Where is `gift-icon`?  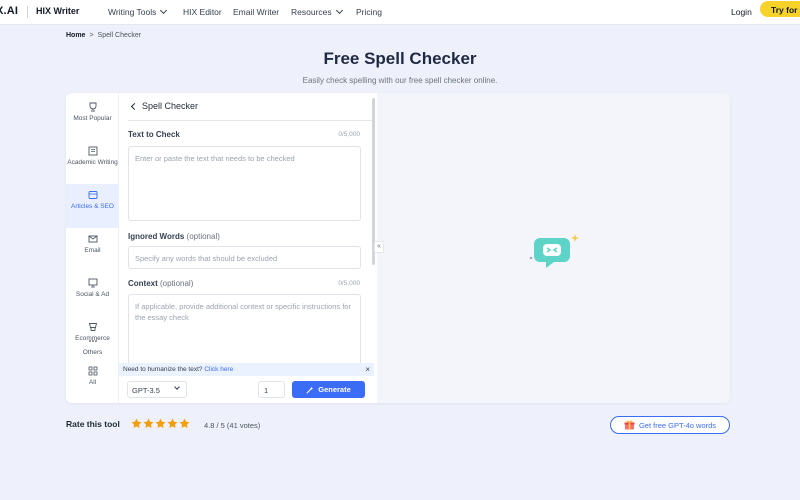 gift-icon is located at coordinates (629, 425).